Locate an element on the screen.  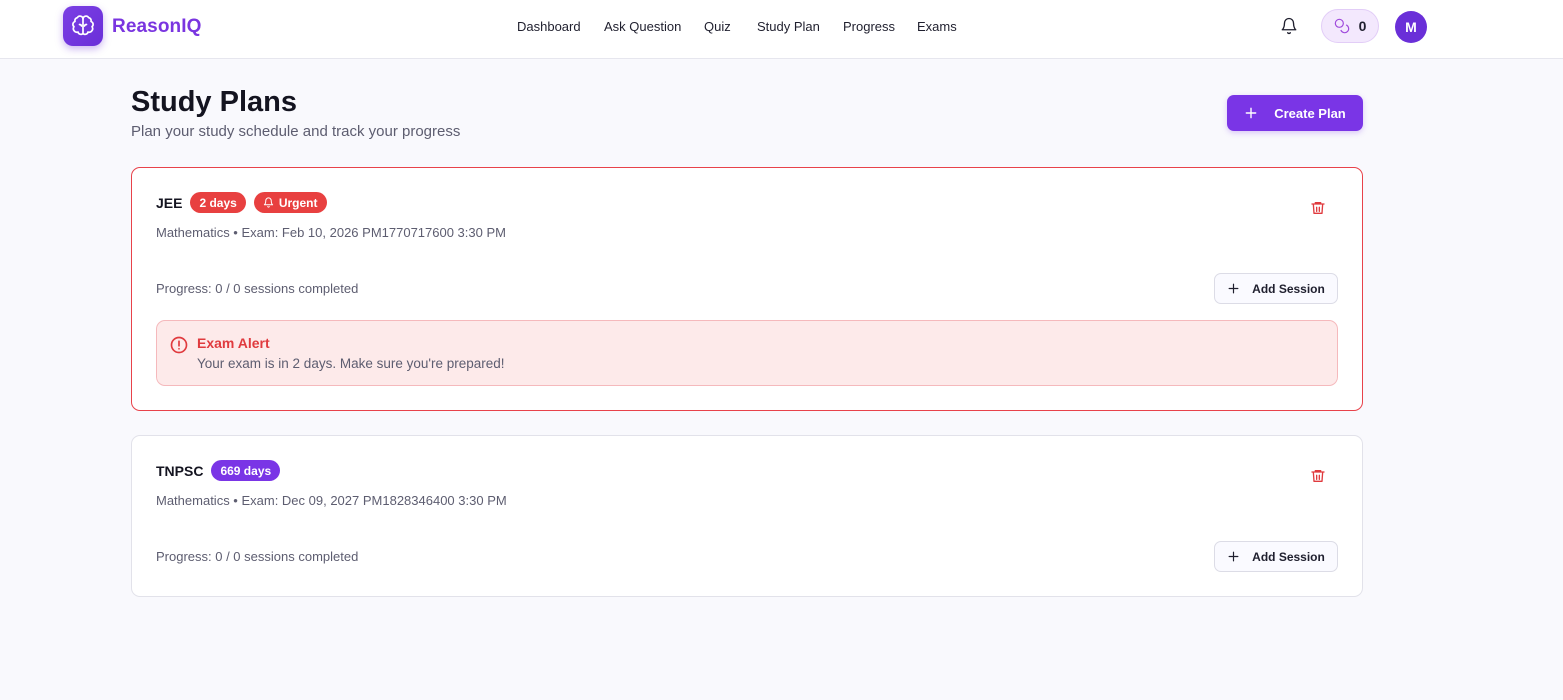
points-badge: 0 is located at coordinates (1350, 26).